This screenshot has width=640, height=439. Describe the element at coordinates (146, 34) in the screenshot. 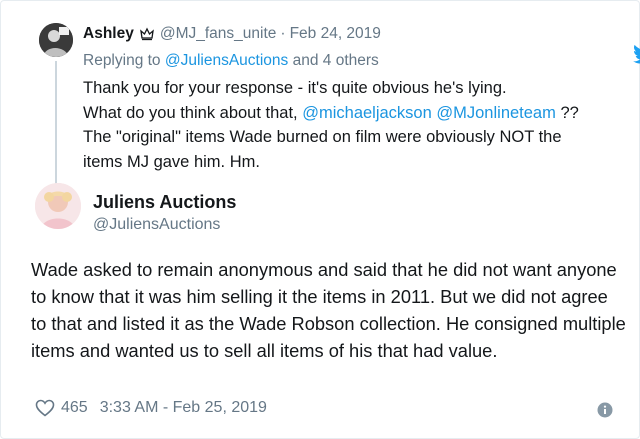

I see `crown-icon` at that location.